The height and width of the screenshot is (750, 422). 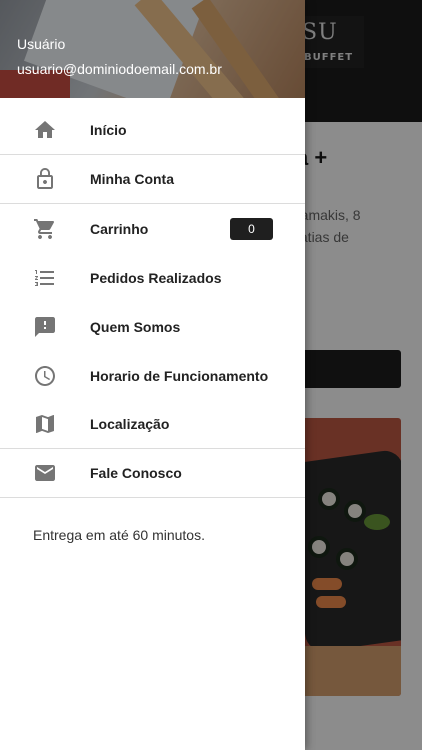 I want to click on menu-item-label: Início, so click(x=108, y=130).